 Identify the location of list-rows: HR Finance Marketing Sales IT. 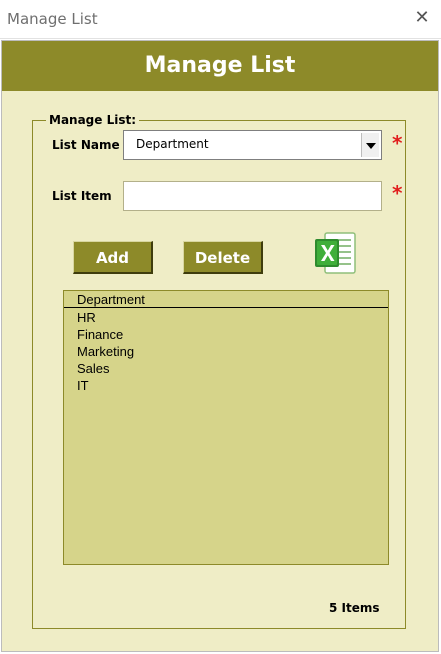
(105, 351).